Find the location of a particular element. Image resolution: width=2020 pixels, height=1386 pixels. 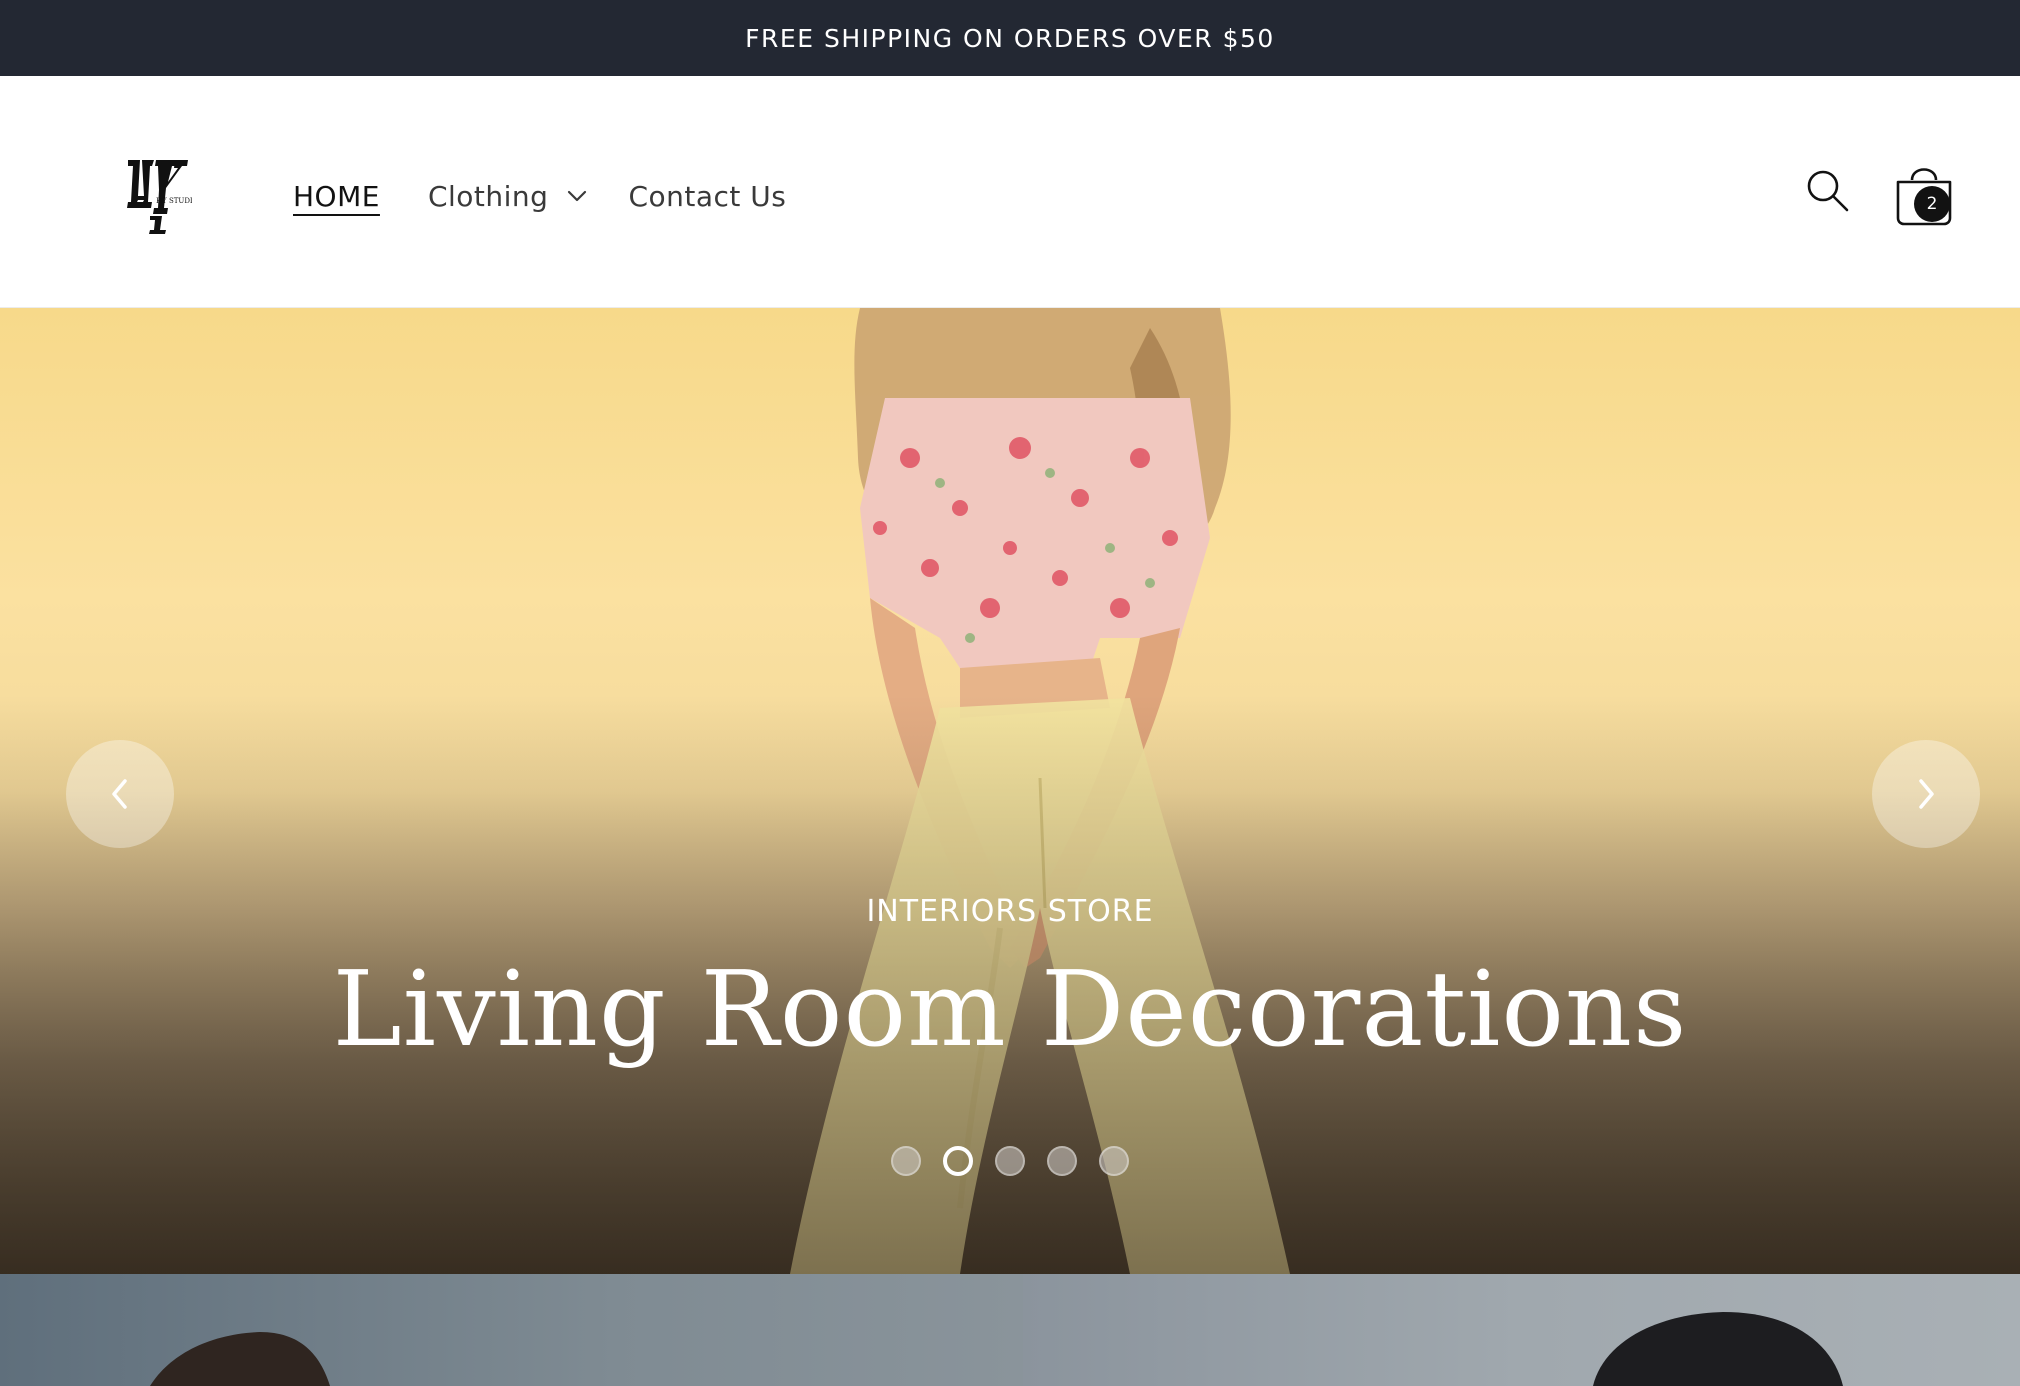

logo: HY STUDIO is located at coordinates (160, 196).